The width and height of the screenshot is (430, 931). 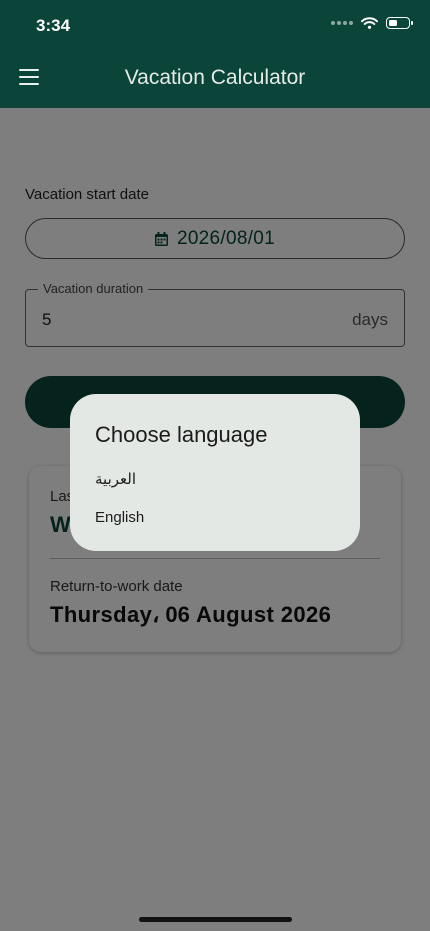 What do you see at coordinates (119, 517) in the screenshot?
I see `language-option-english: English` at bounding box center [119, 517].